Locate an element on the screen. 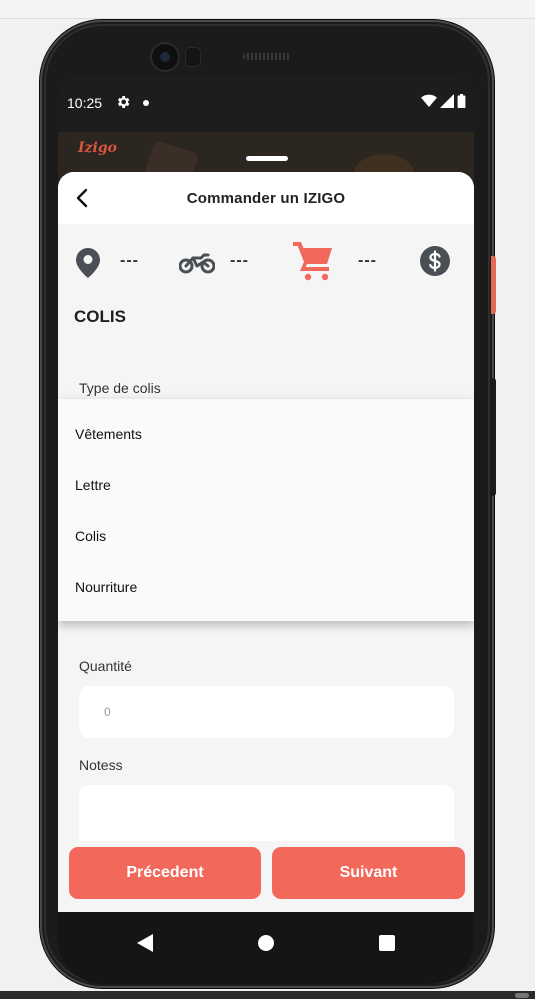  home-circle-icon is located at coordinates (266, 943).